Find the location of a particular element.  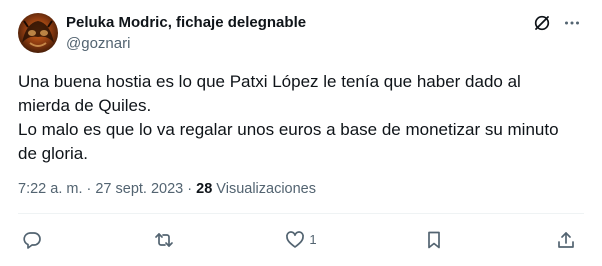

action-bar: 1 is located at coordinates (301, 240).